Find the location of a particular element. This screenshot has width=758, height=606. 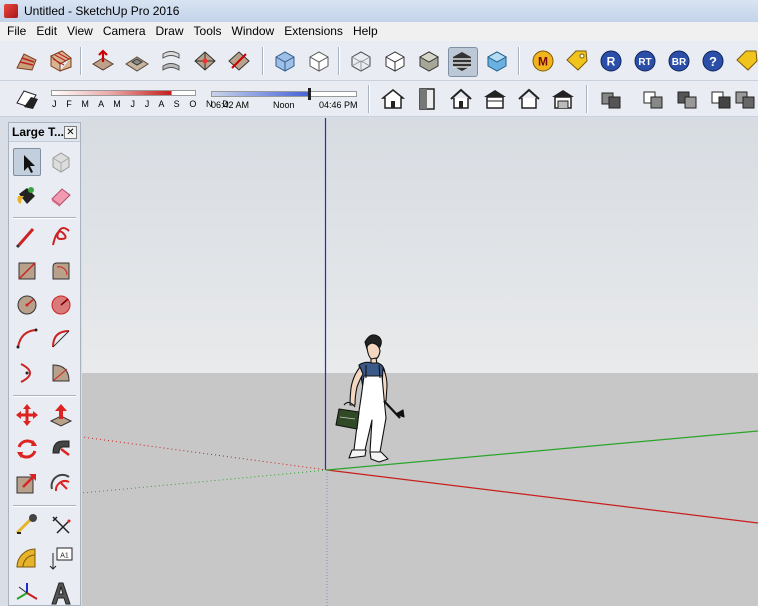

wireframe-style-icon is located at coordinates (395, 61).